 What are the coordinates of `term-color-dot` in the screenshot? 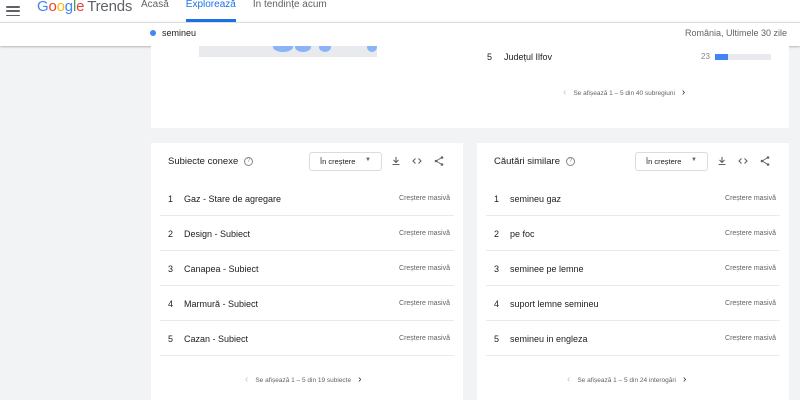 It's located at (153, 33).